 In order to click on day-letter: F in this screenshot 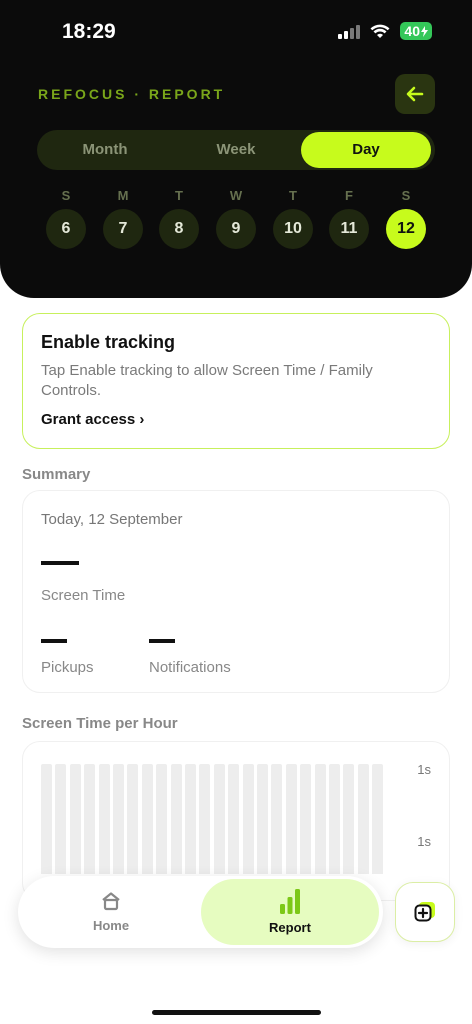, I will do `click(349, 195)`.